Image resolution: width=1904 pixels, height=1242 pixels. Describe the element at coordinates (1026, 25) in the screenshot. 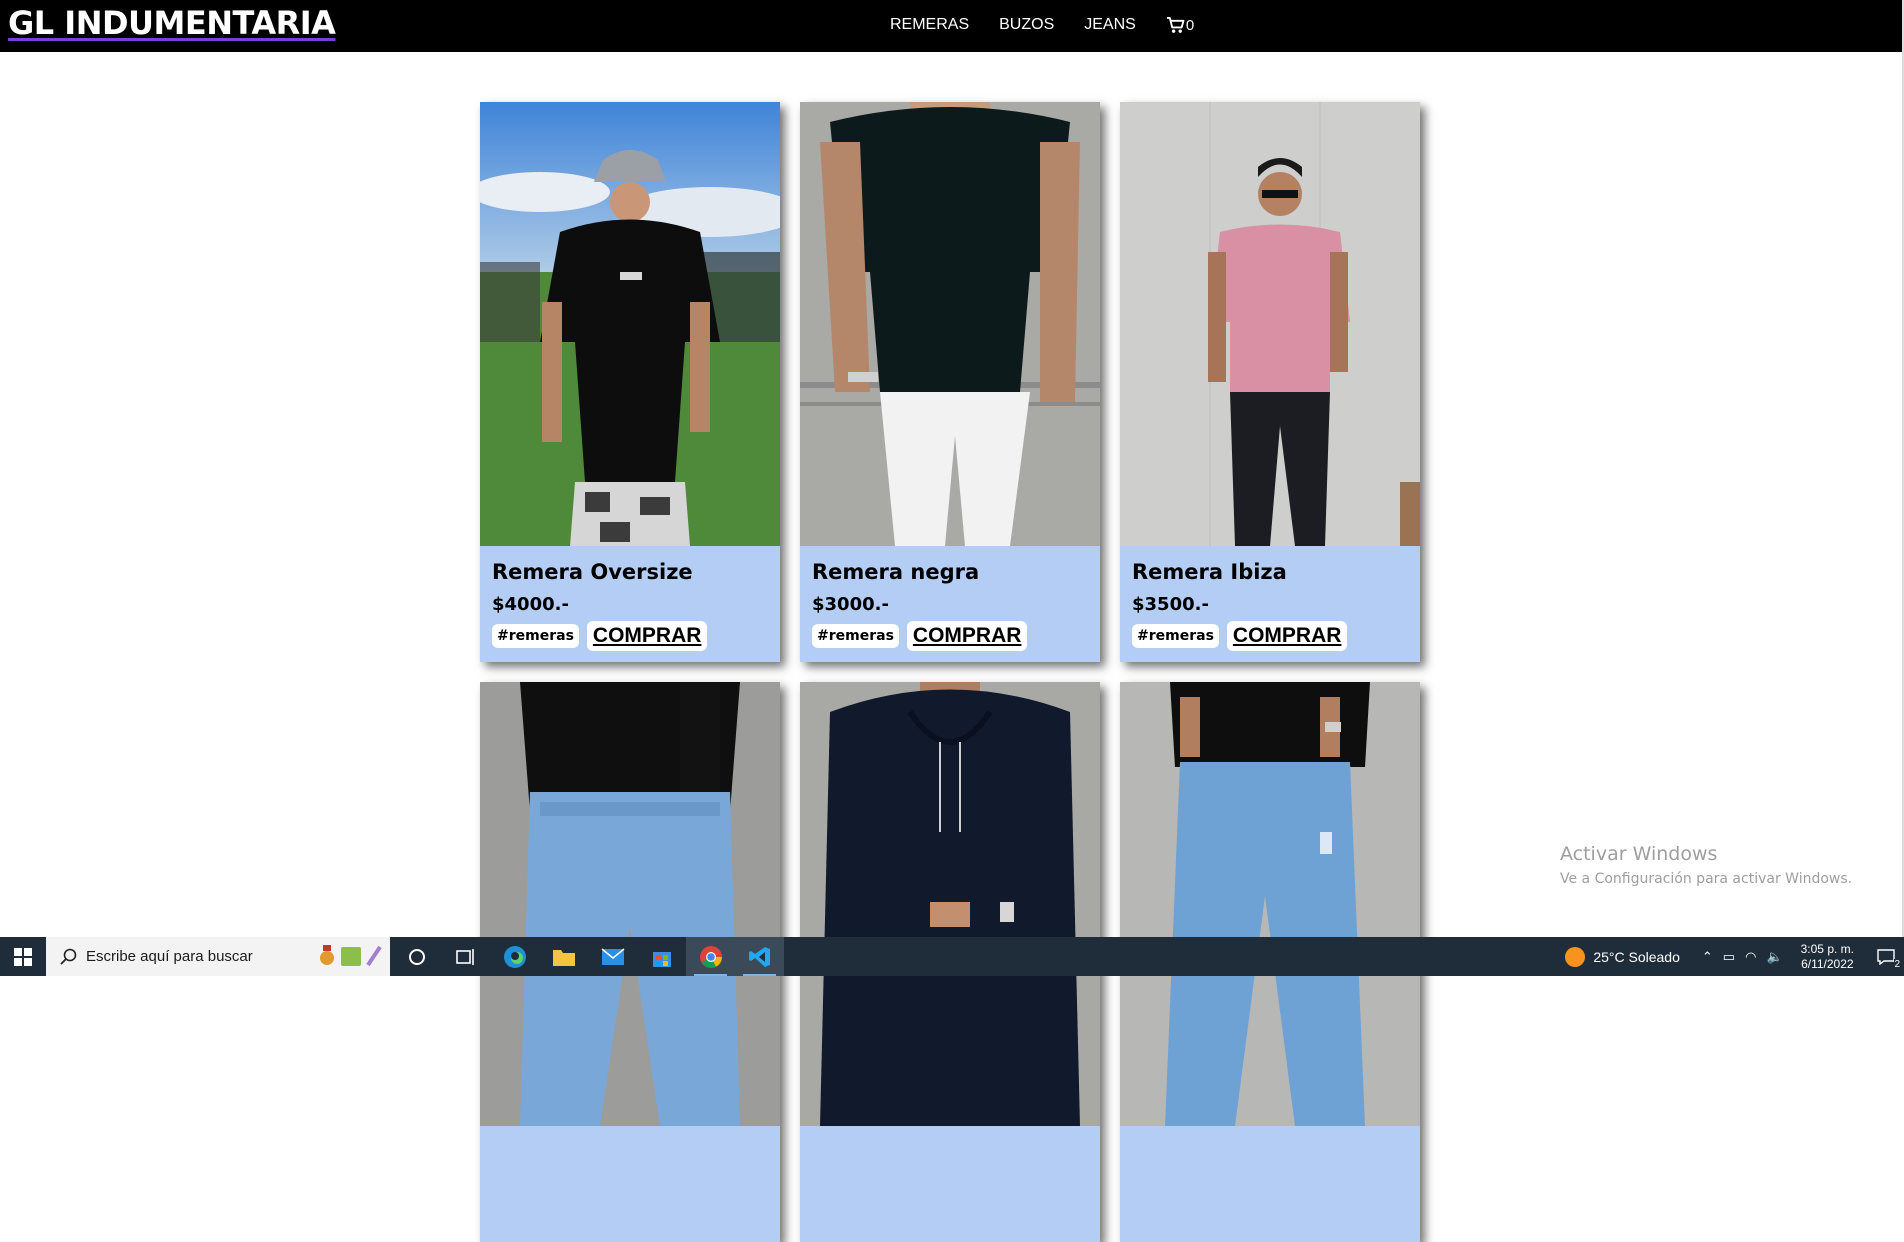

I see `nav-link-buzos: BUZOS` at that location.